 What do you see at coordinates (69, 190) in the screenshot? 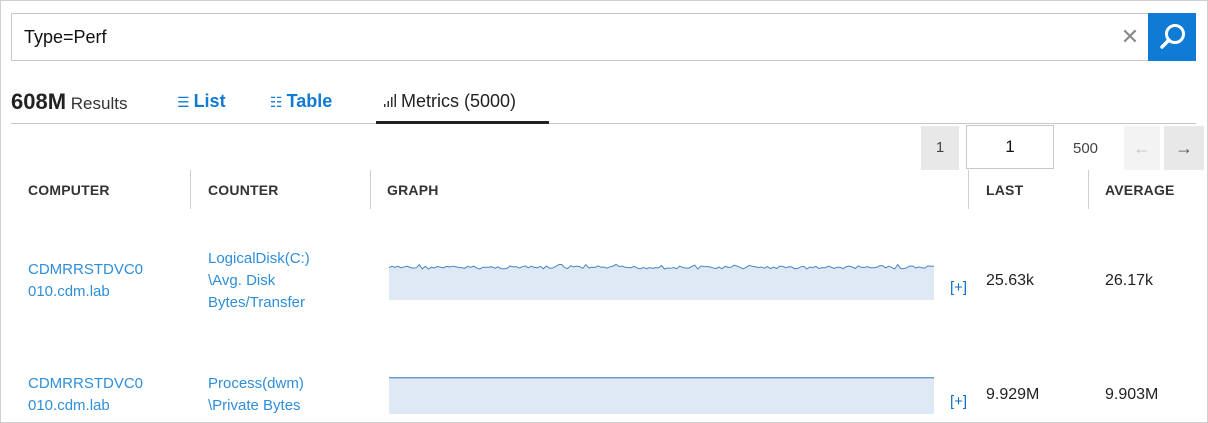
I see `column-header-computer: COMPUTER` at bounding box center [69, 190].